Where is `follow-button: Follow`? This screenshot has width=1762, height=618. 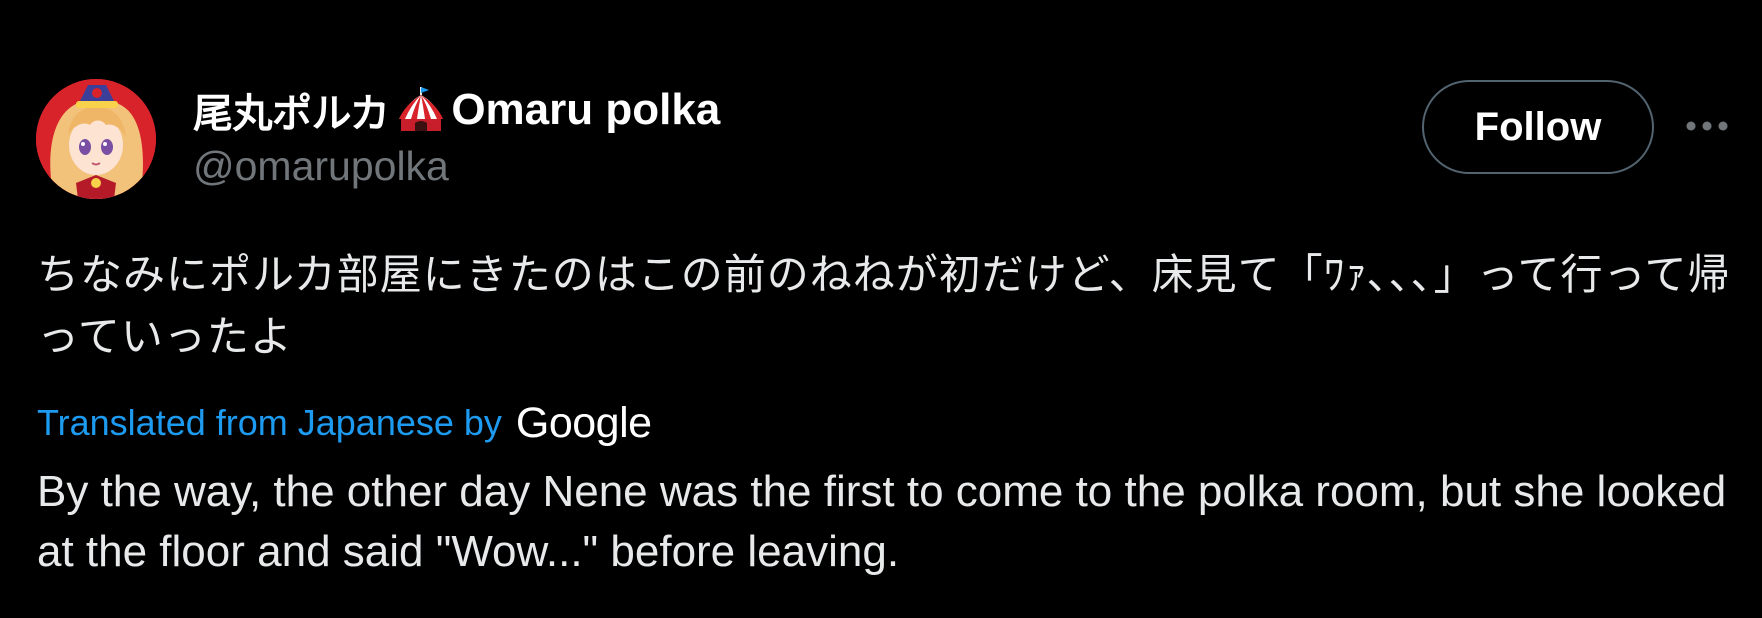 follow-button: Follow is located at coordinates (1538, 127).